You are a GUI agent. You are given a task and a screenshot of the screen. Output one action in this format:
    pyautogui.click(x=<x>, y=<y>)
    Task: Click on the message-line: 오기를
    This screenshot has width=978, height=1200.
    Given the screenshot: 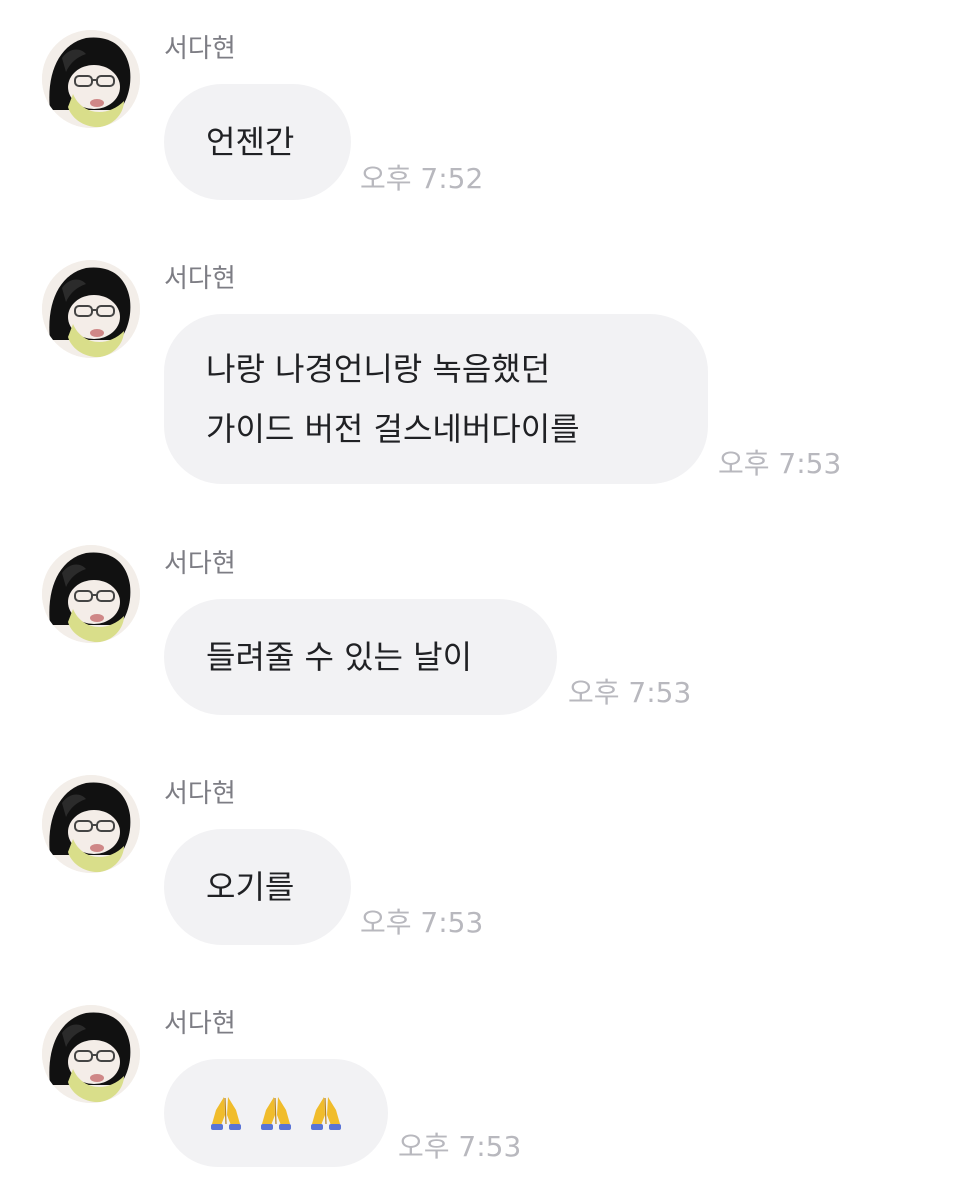 What is the action you would take?
    pyautogui.click(x=250, y=887)
    